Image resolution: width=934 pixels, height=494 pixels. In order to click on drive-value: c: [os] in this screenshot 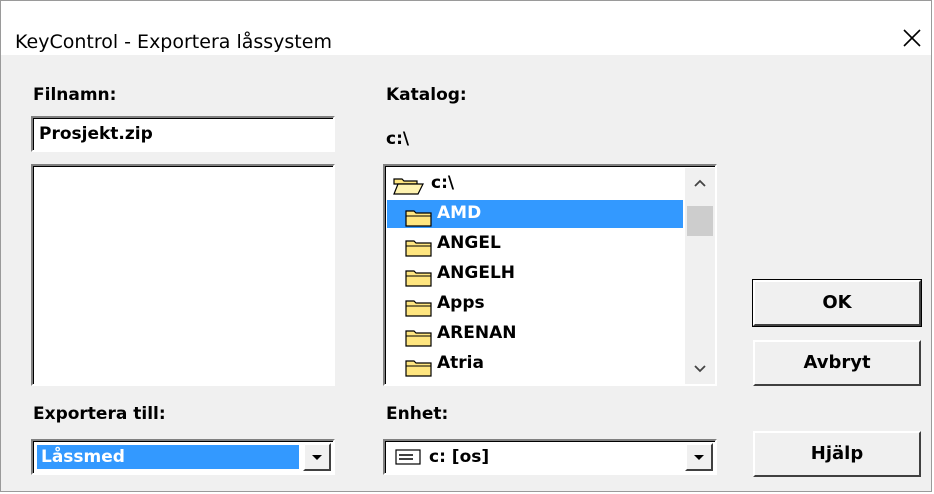, I will do `click(459, 457)`.